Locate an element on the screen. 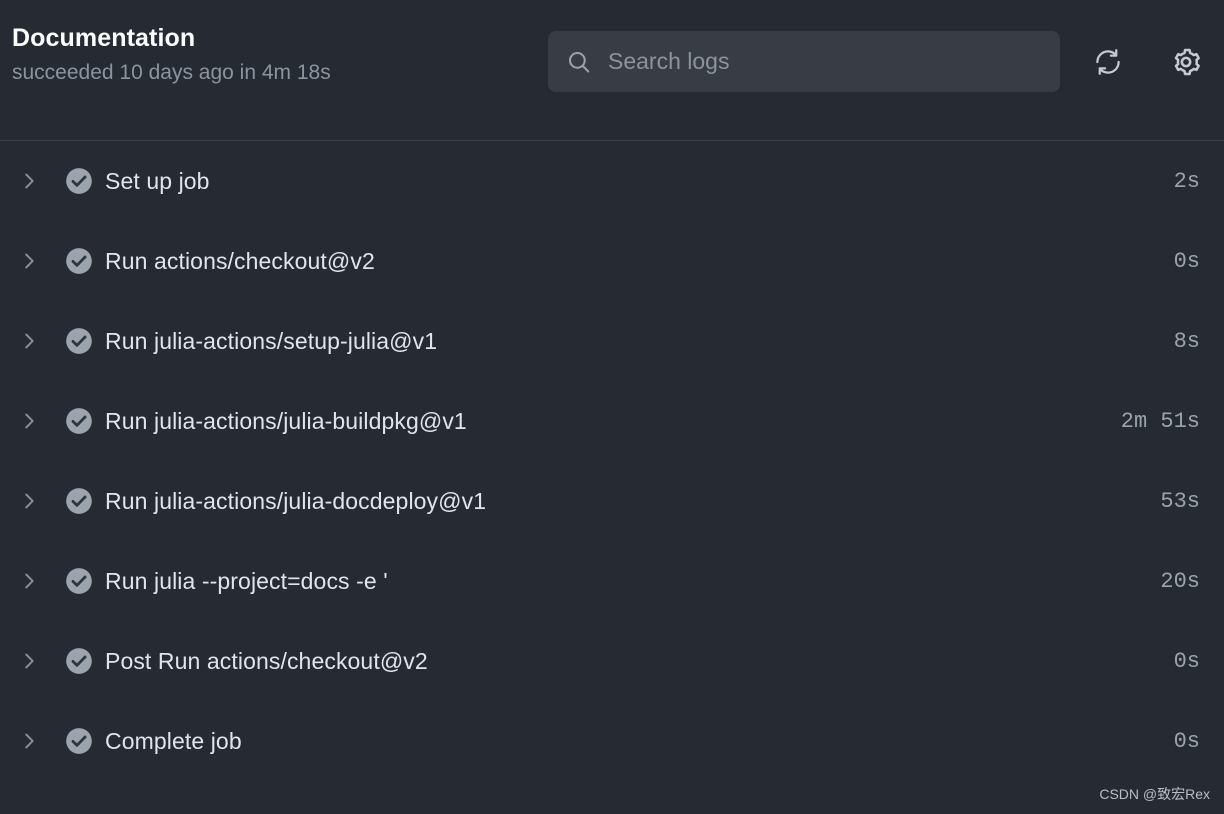 The width and height of the screenshot is (1224, 814). step-row: Run julia-actions/julia-docdeploy@v1 53s is located at coordinates (612, 501).